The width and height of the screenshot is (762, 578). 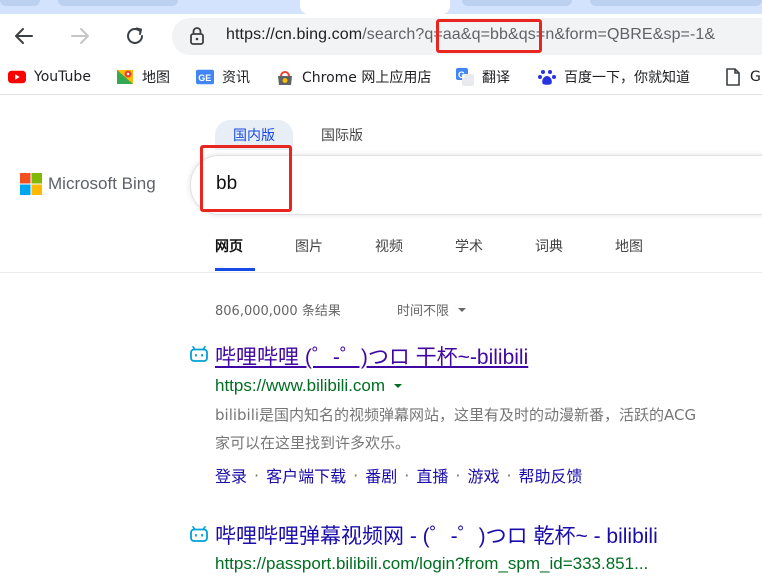 I want to click on tab-images: 图片, so click(x=309, y=246).